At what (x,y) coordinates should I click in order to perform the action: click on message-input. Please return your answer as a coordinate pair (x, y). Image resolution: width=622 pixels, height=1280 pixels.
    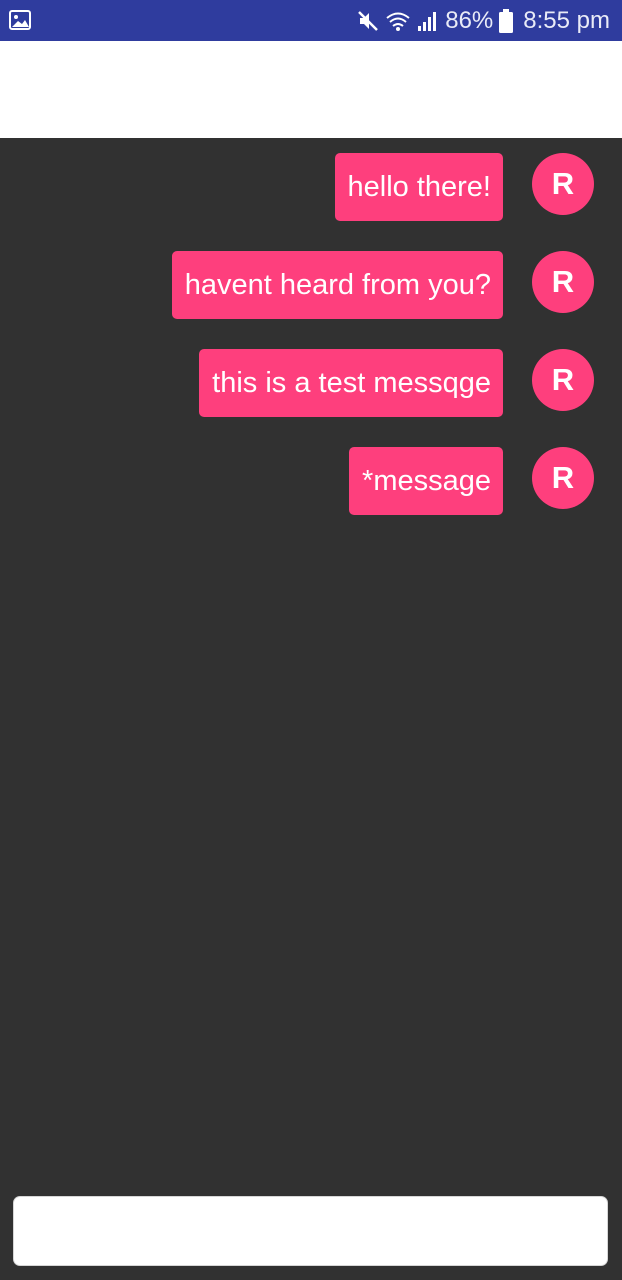
    Looking at the image, I should click on (310, 1231).